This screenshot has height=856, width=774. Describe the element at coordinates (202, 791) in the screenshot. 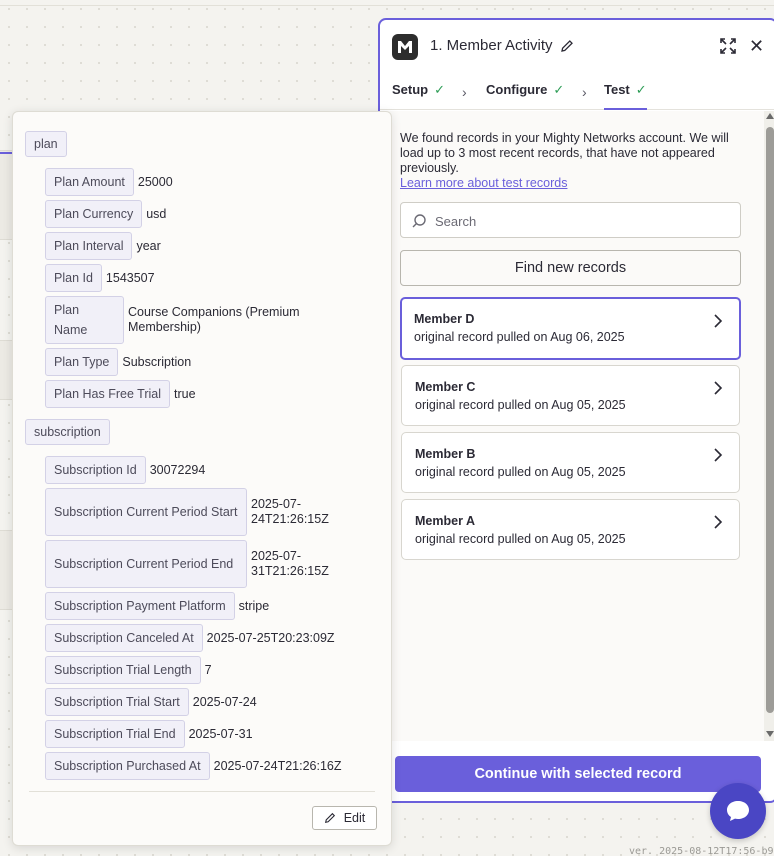

I see `popover-divider` at that location.